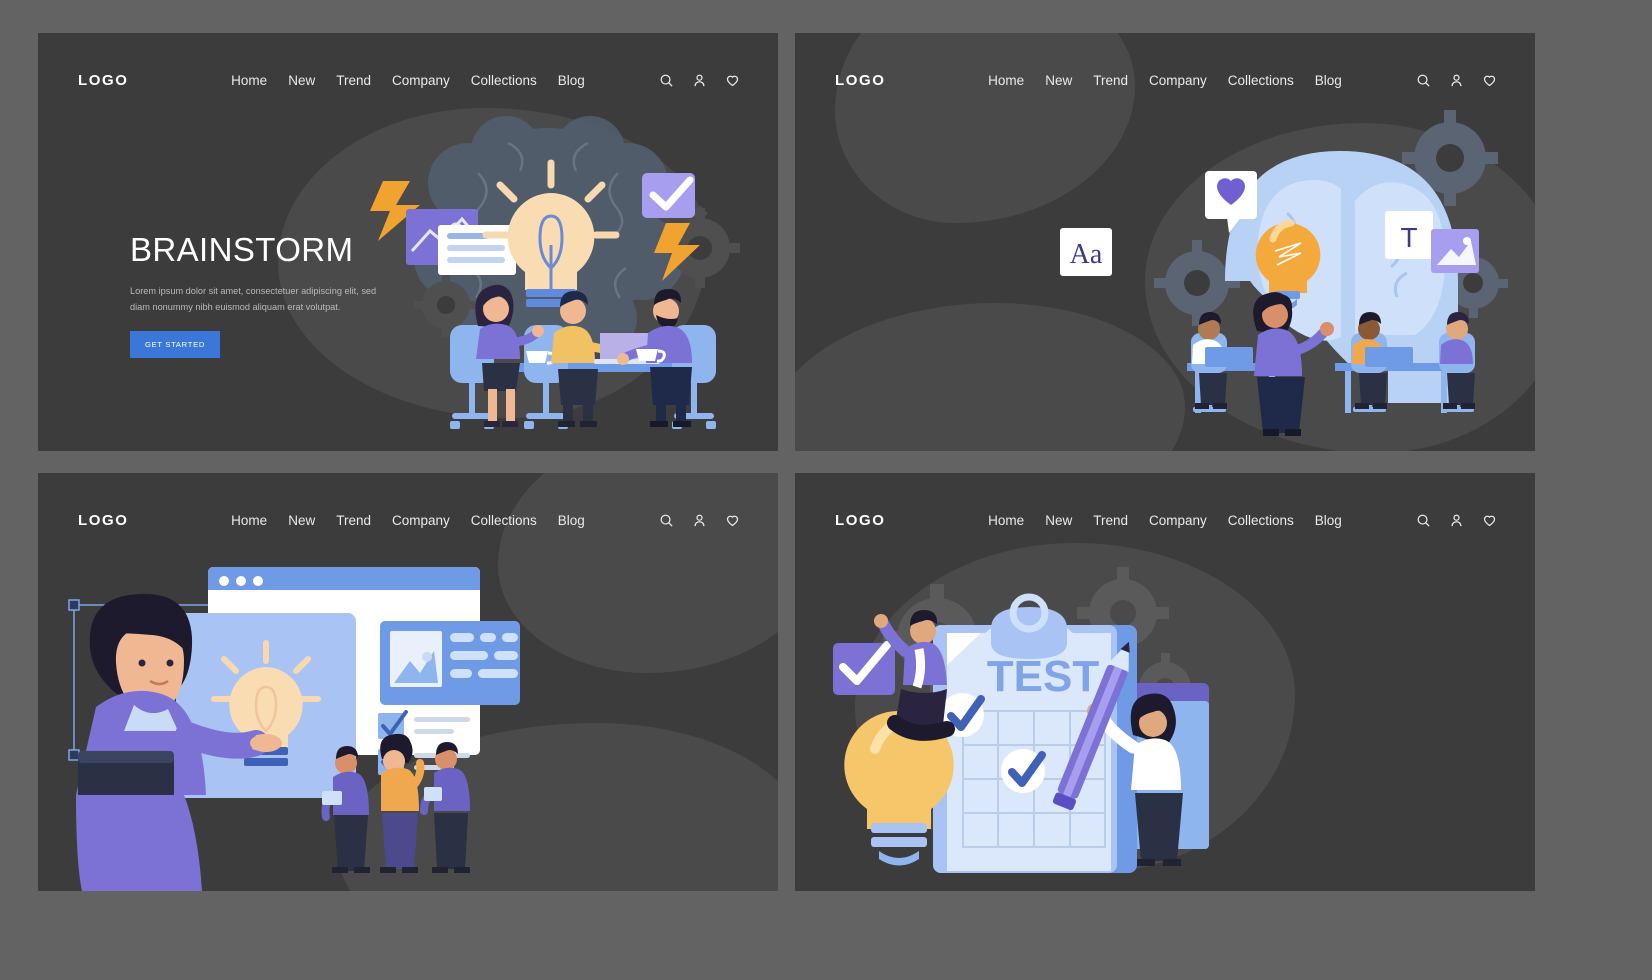 The height and width of the screenshot is (980, 1652). I want to click on page-title: BRAINSTORM, so click(242, 249).